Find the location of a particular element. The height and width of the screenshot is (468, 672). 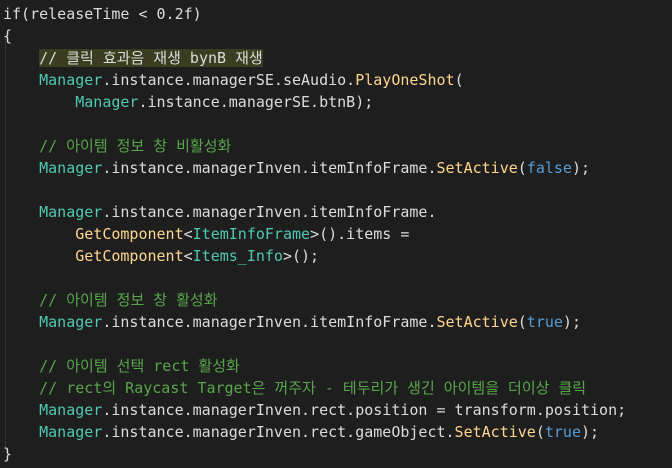

code-token-default: .instance.managerSE.seAudio. is located at coordinates (229, 80).